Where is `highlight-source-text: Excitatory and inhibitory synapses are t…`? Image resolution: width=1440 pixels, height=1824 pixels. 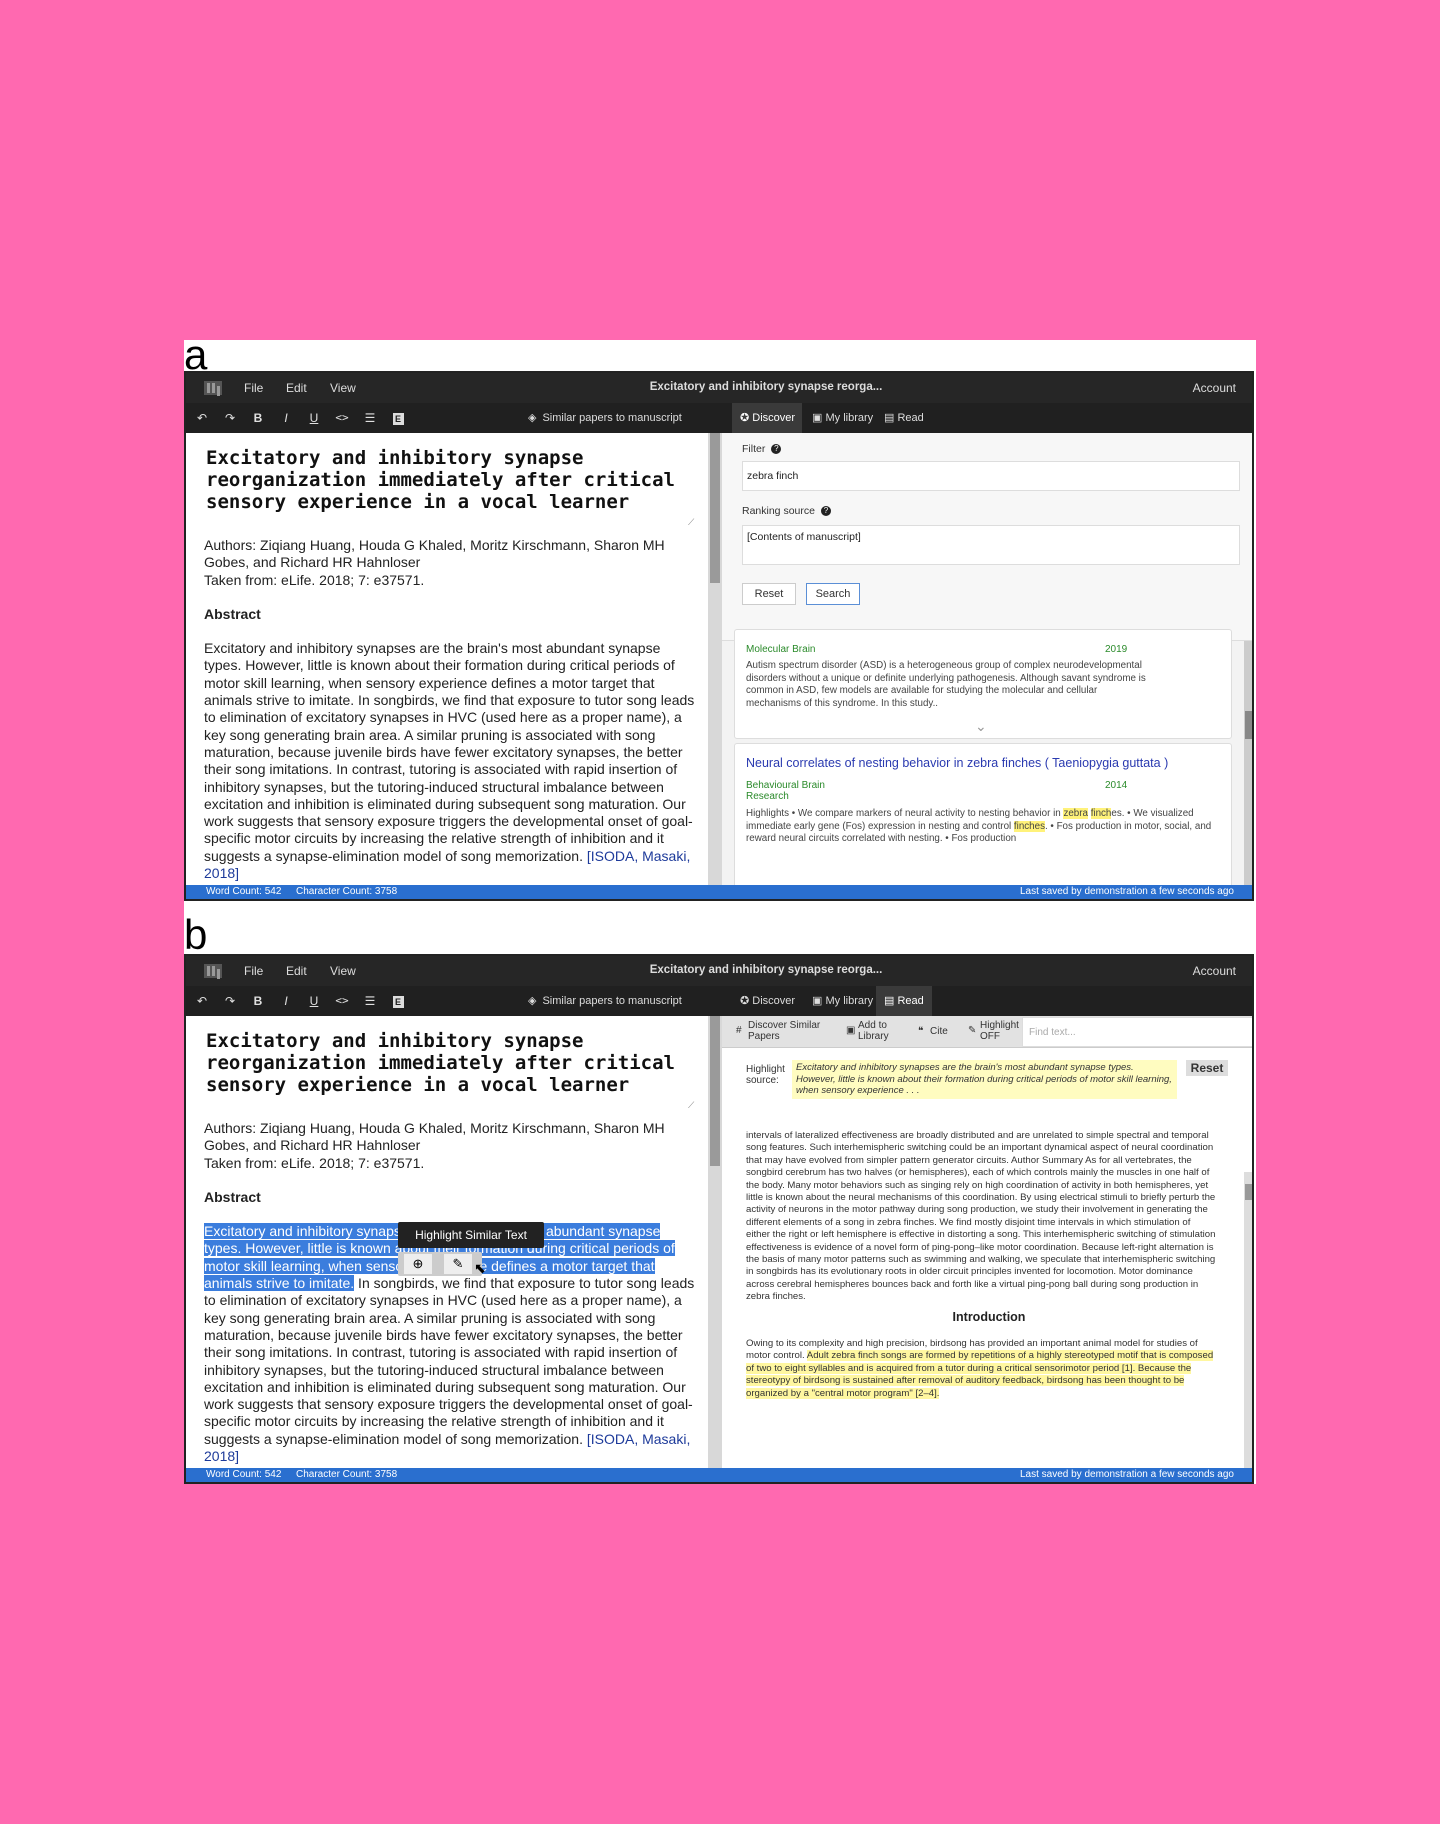
highlight-source-text: Excitatory and inhibitory synapses are t… is located at coordinates (984, 1079).